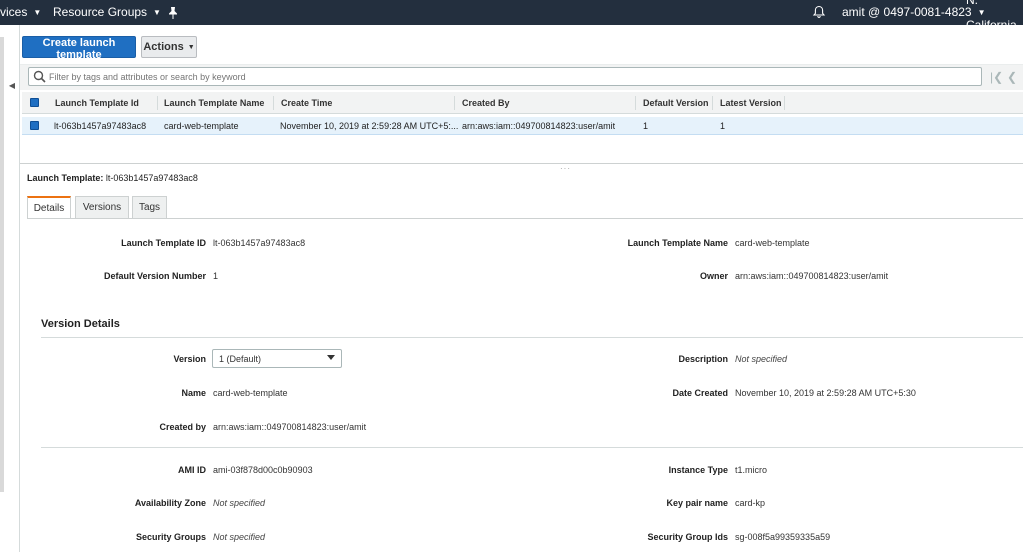 This screenshot has width=1023, height=552. I want to click on key-pair-value: card-kp, so click(750, 503).